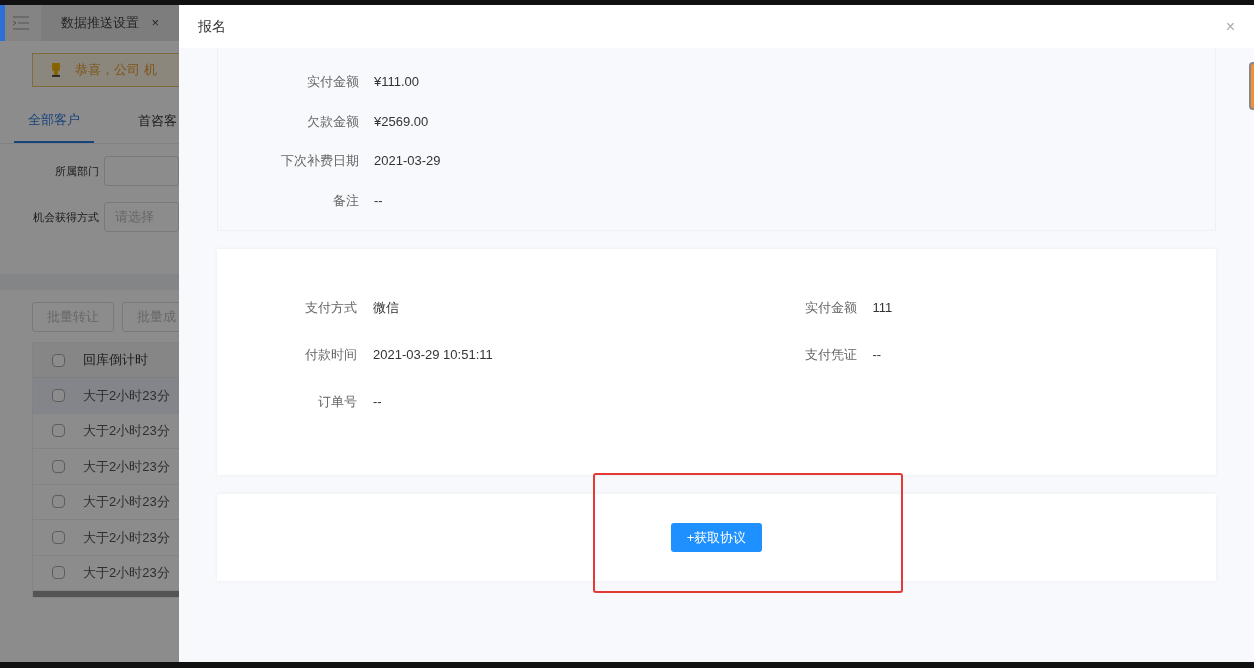 The height and width of the screenshot is (668, 1254). Describe the element at coordinates (331, 307) in the screenshot. I see `field-label: 支付方式` at that location.